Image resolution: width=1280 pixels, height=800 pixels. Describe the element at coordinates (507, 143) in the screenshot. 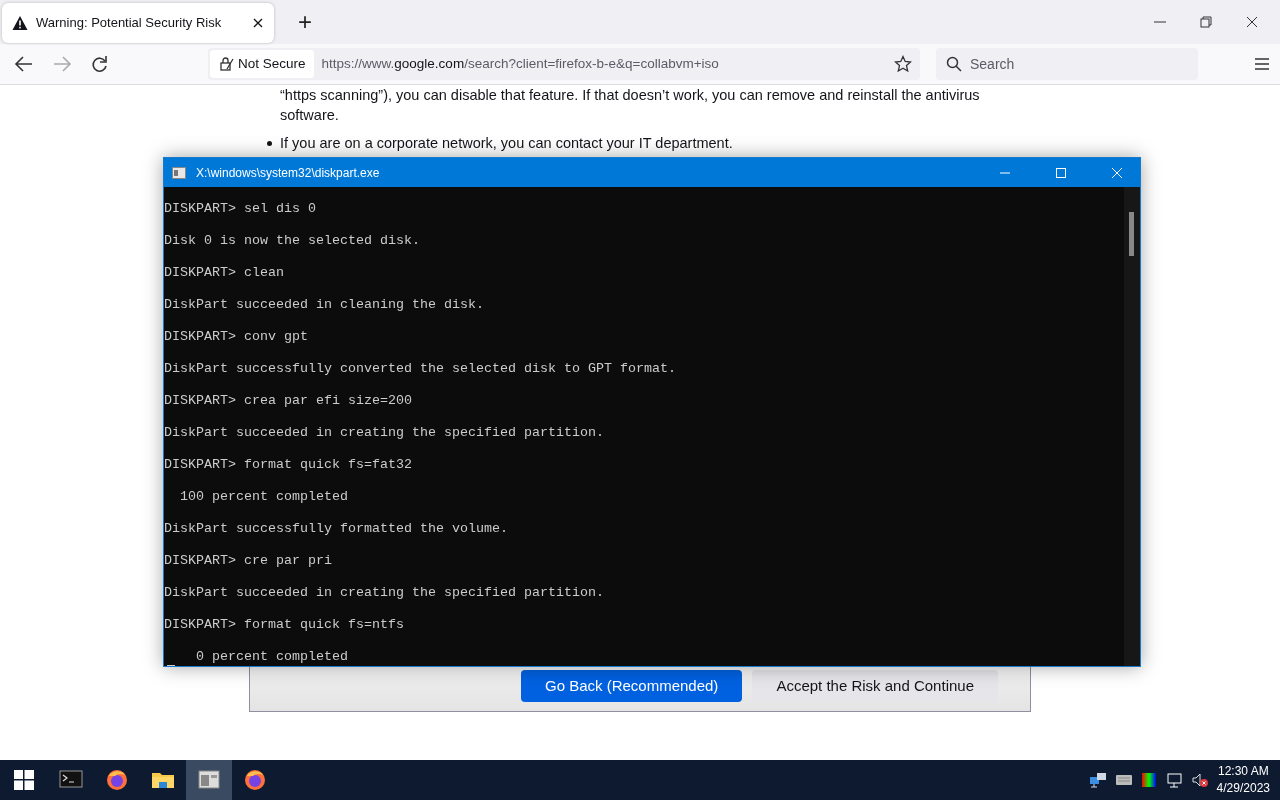

I see `paragraph: If you are on a corporate network, you can contact your IT department.` at that location.